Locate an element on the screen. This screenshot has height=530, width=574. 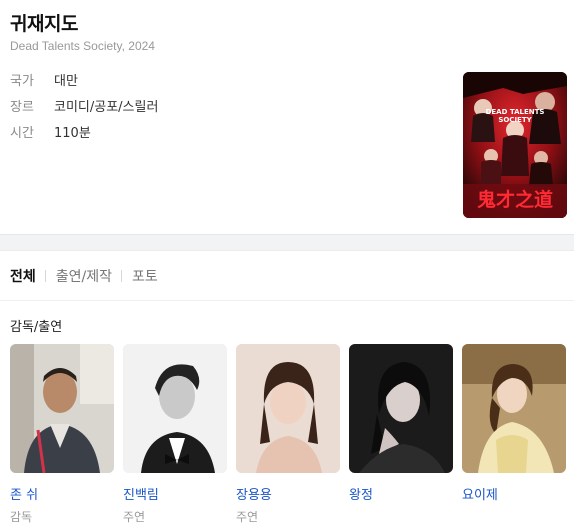
info-value: 대만 is located at coordinates (66, 81).